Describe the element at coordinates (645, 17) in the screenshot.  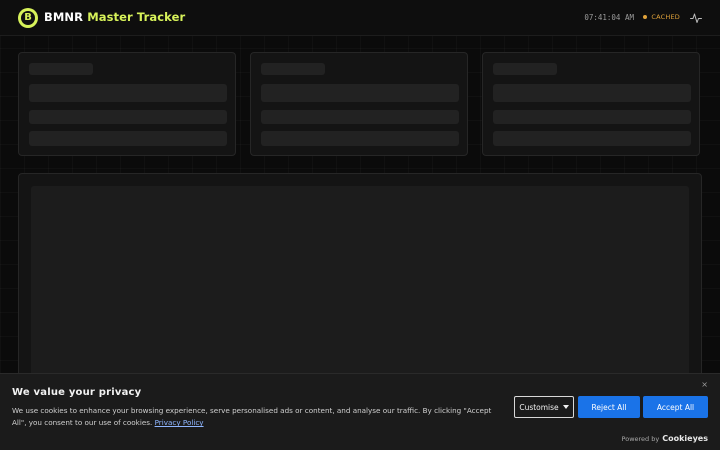
I see `status-dot-icon` at that location.